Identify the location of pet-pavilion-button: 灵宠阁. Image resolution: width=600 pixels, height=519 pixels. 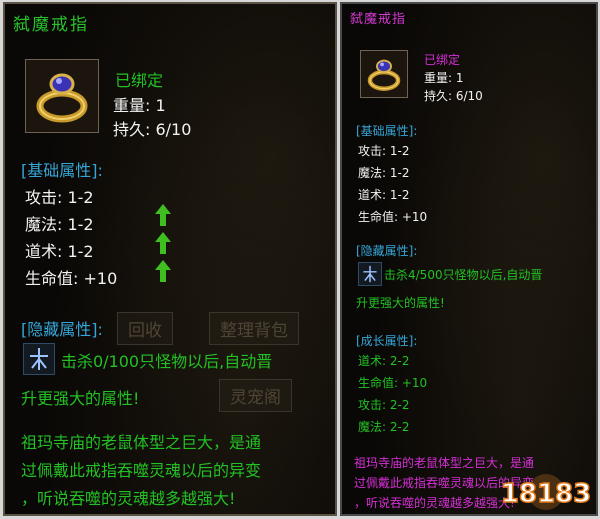
(255, 395).